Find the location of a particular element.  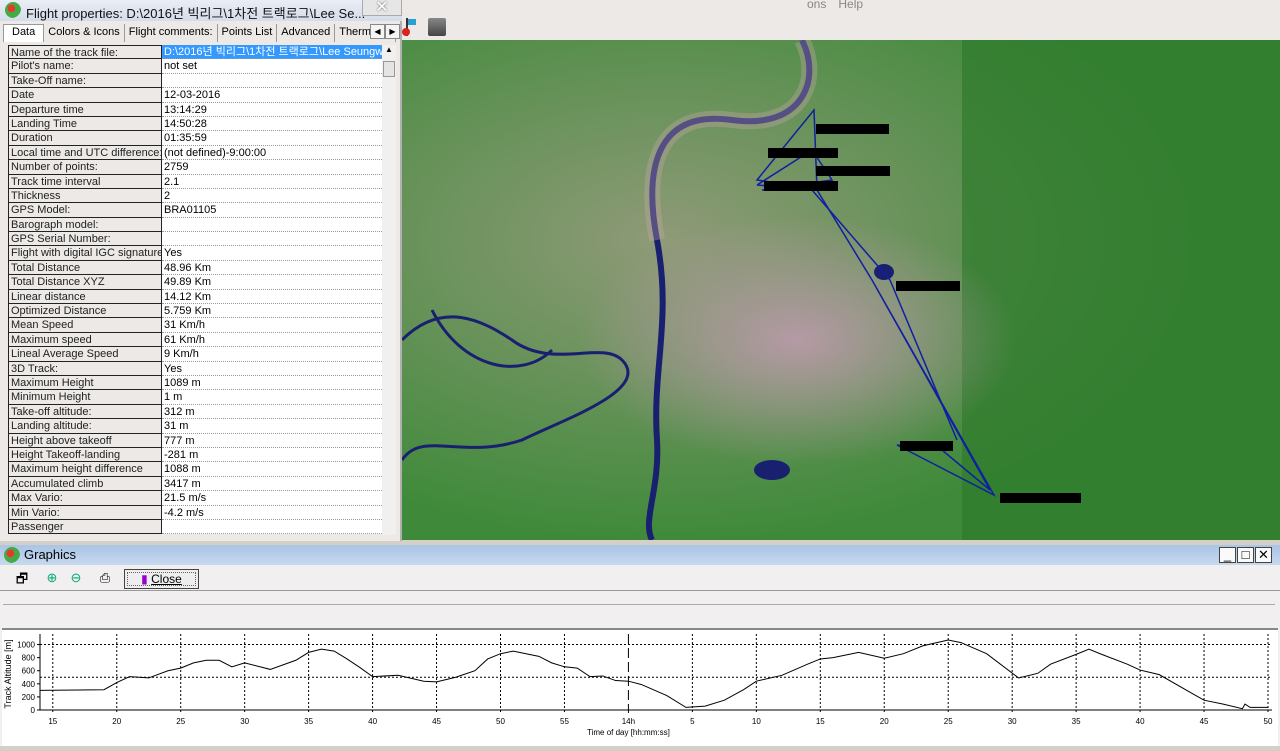

properties-icon: 🗗 is located at coordinates (22, 579).